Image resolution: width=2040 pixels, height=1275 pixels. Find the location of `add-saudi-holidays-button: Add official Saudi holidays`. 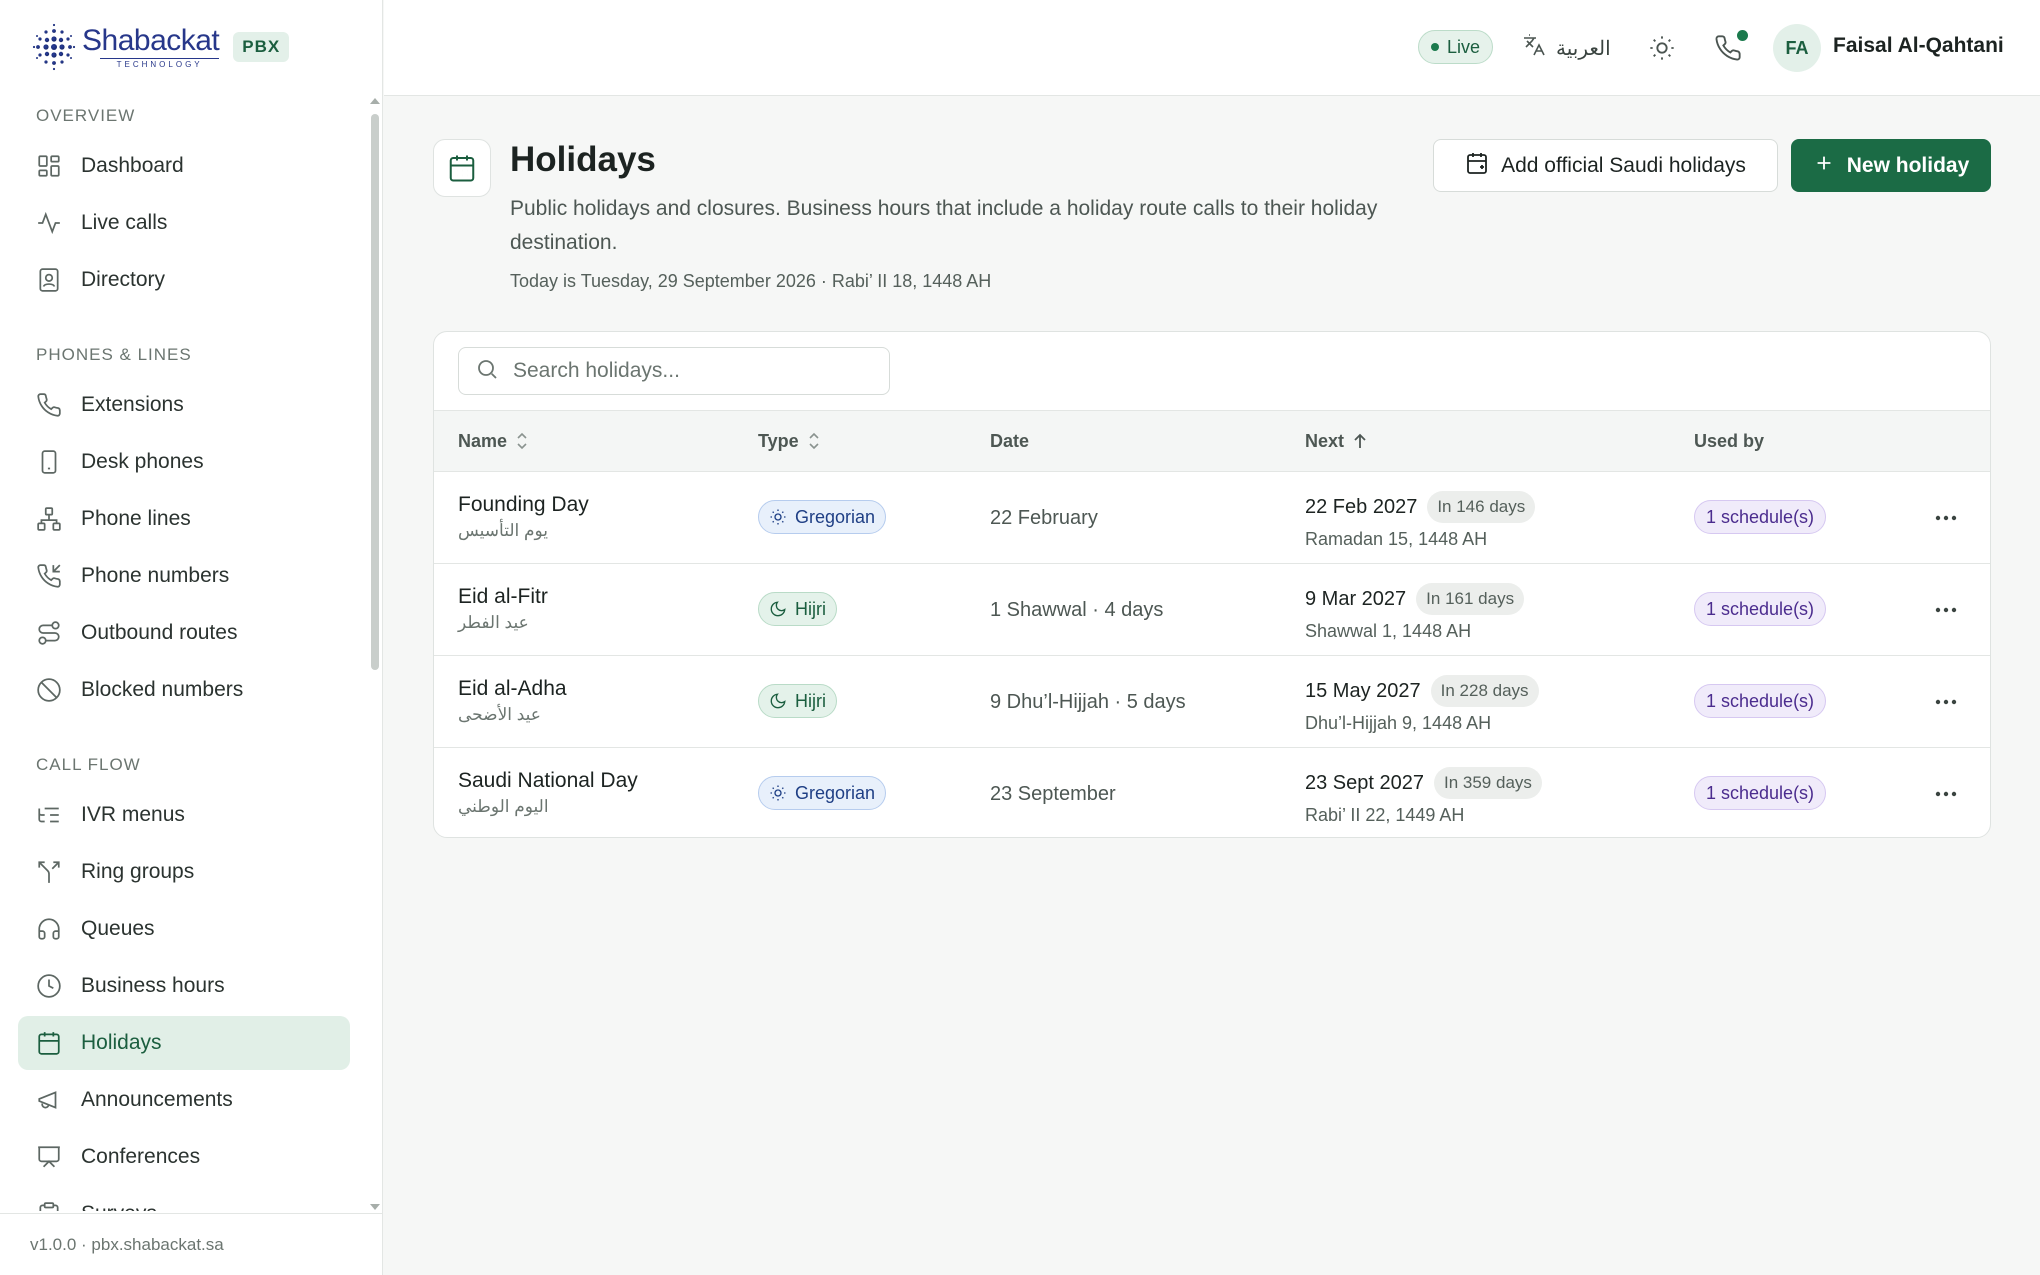

add-saudi-holidays-button: Add official Saudi holidays is located at coordinates (1605, 165).